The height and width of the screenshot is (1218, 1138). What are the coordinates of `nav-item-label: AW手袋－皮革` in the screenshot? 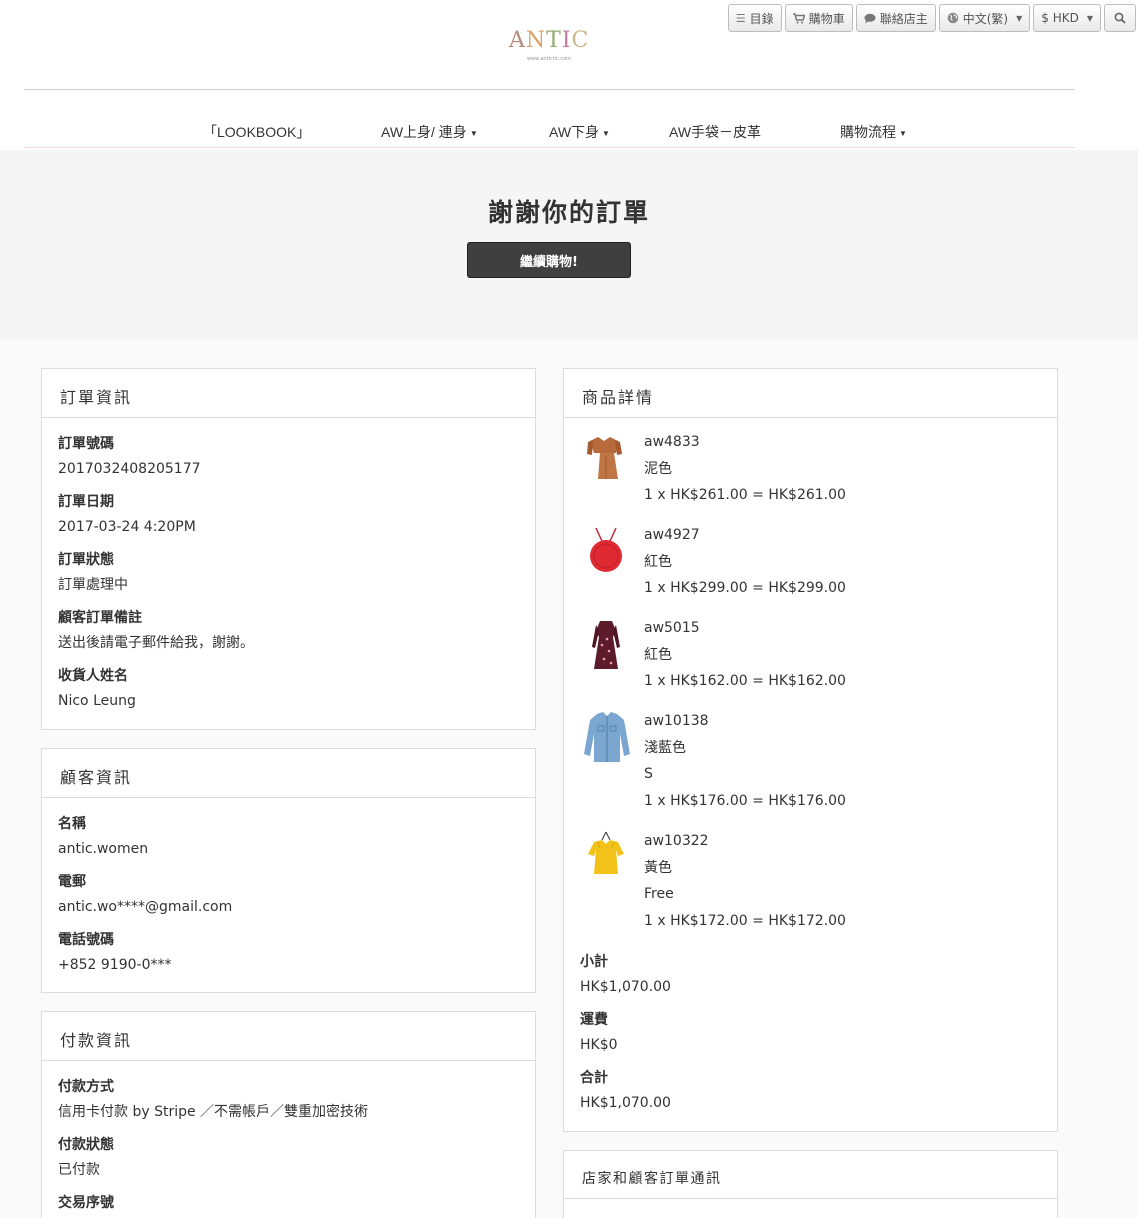 It's located at (715, 132).